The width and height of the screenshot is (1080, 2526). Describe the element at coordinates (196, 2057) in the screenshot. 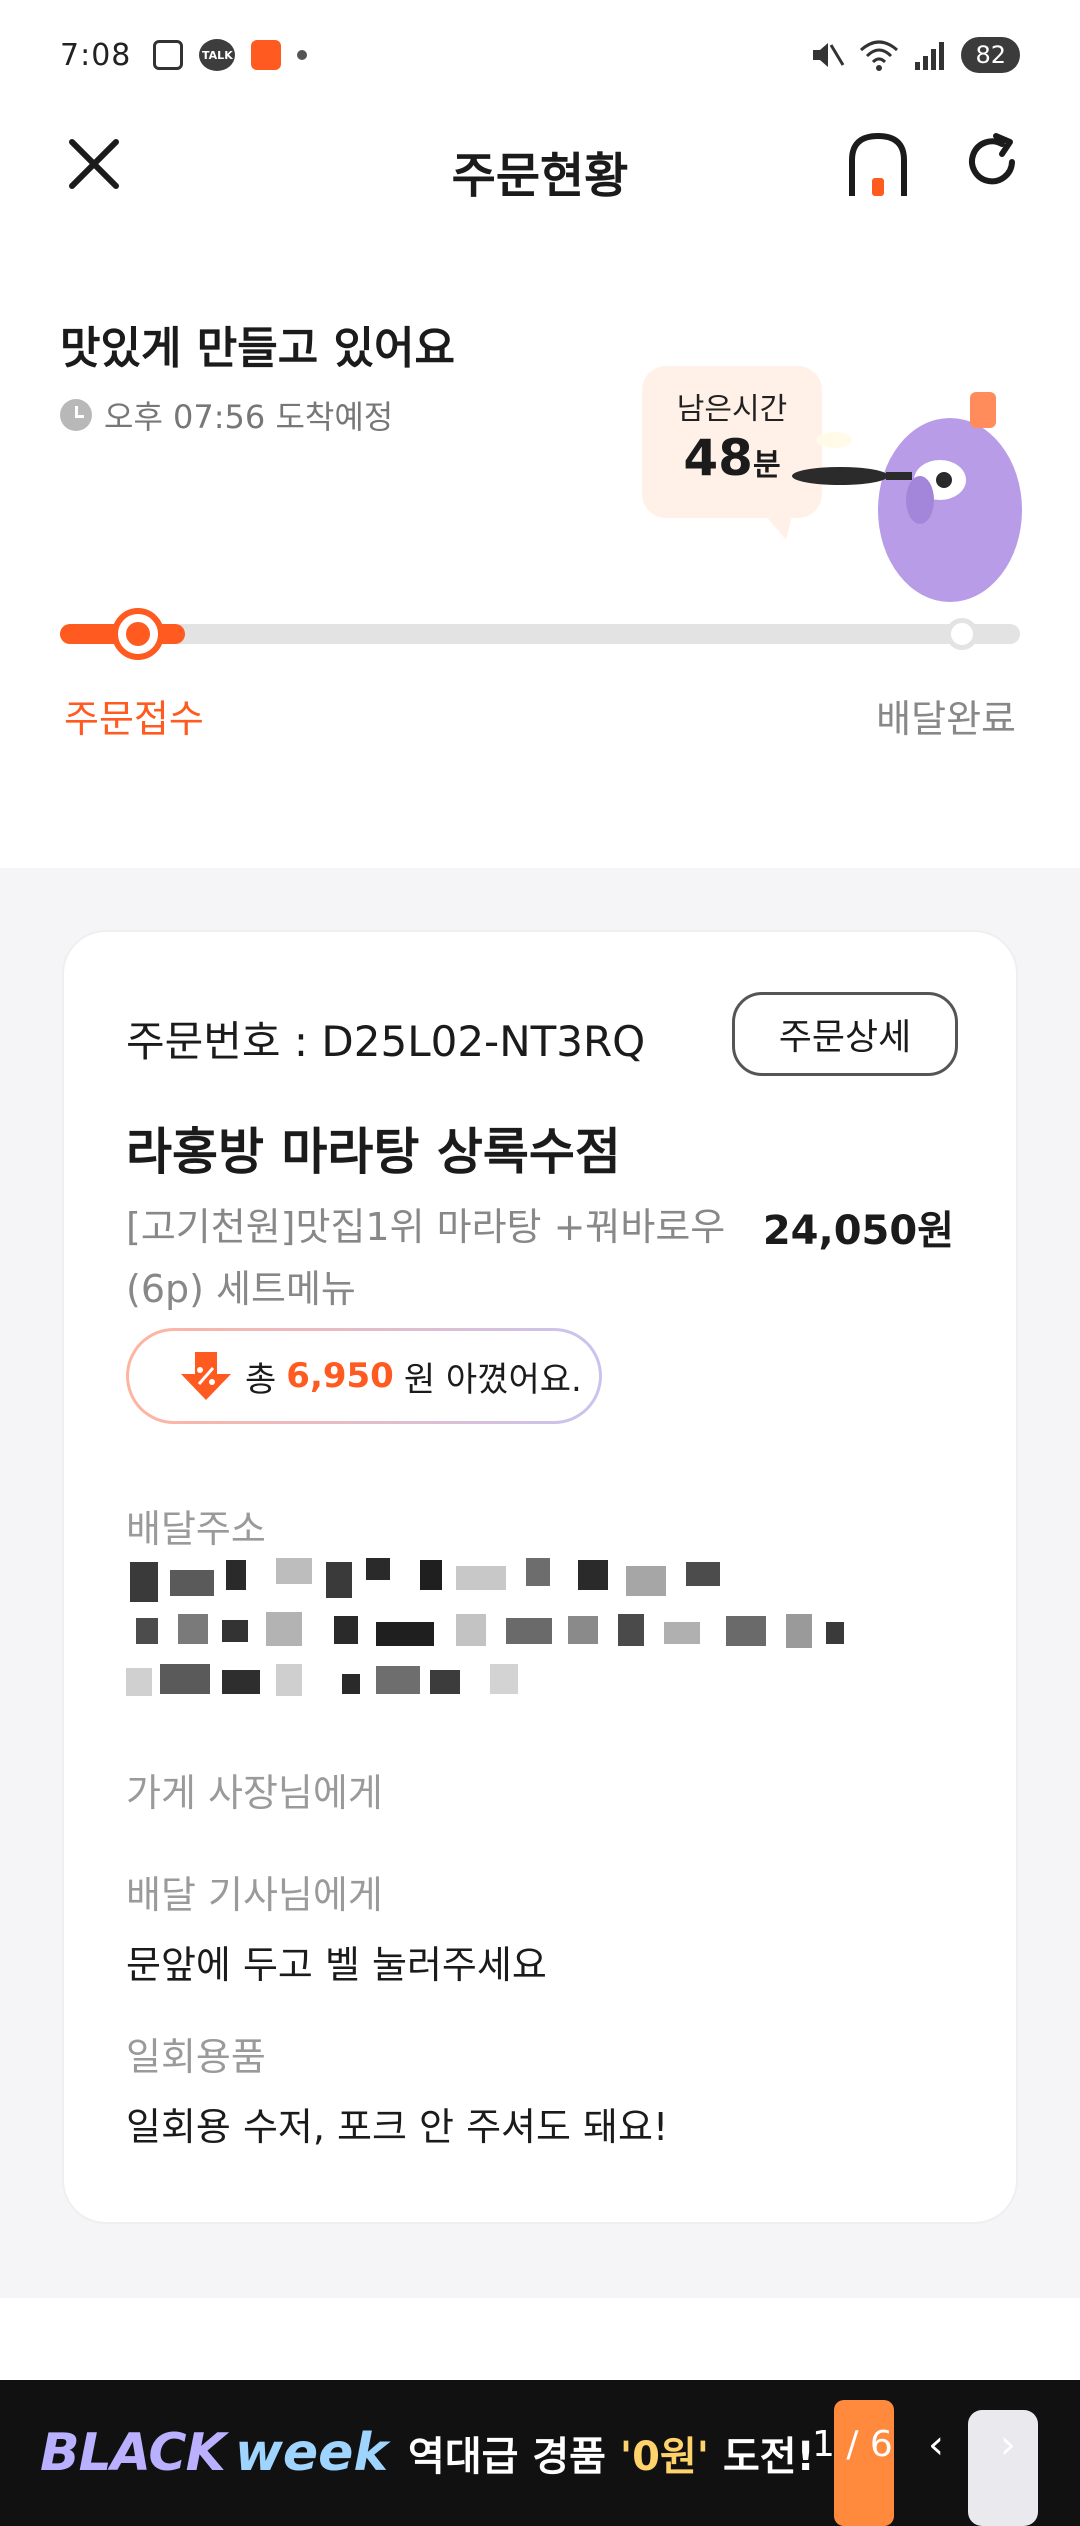

I see `utensils-label: 일회용품` at that location.